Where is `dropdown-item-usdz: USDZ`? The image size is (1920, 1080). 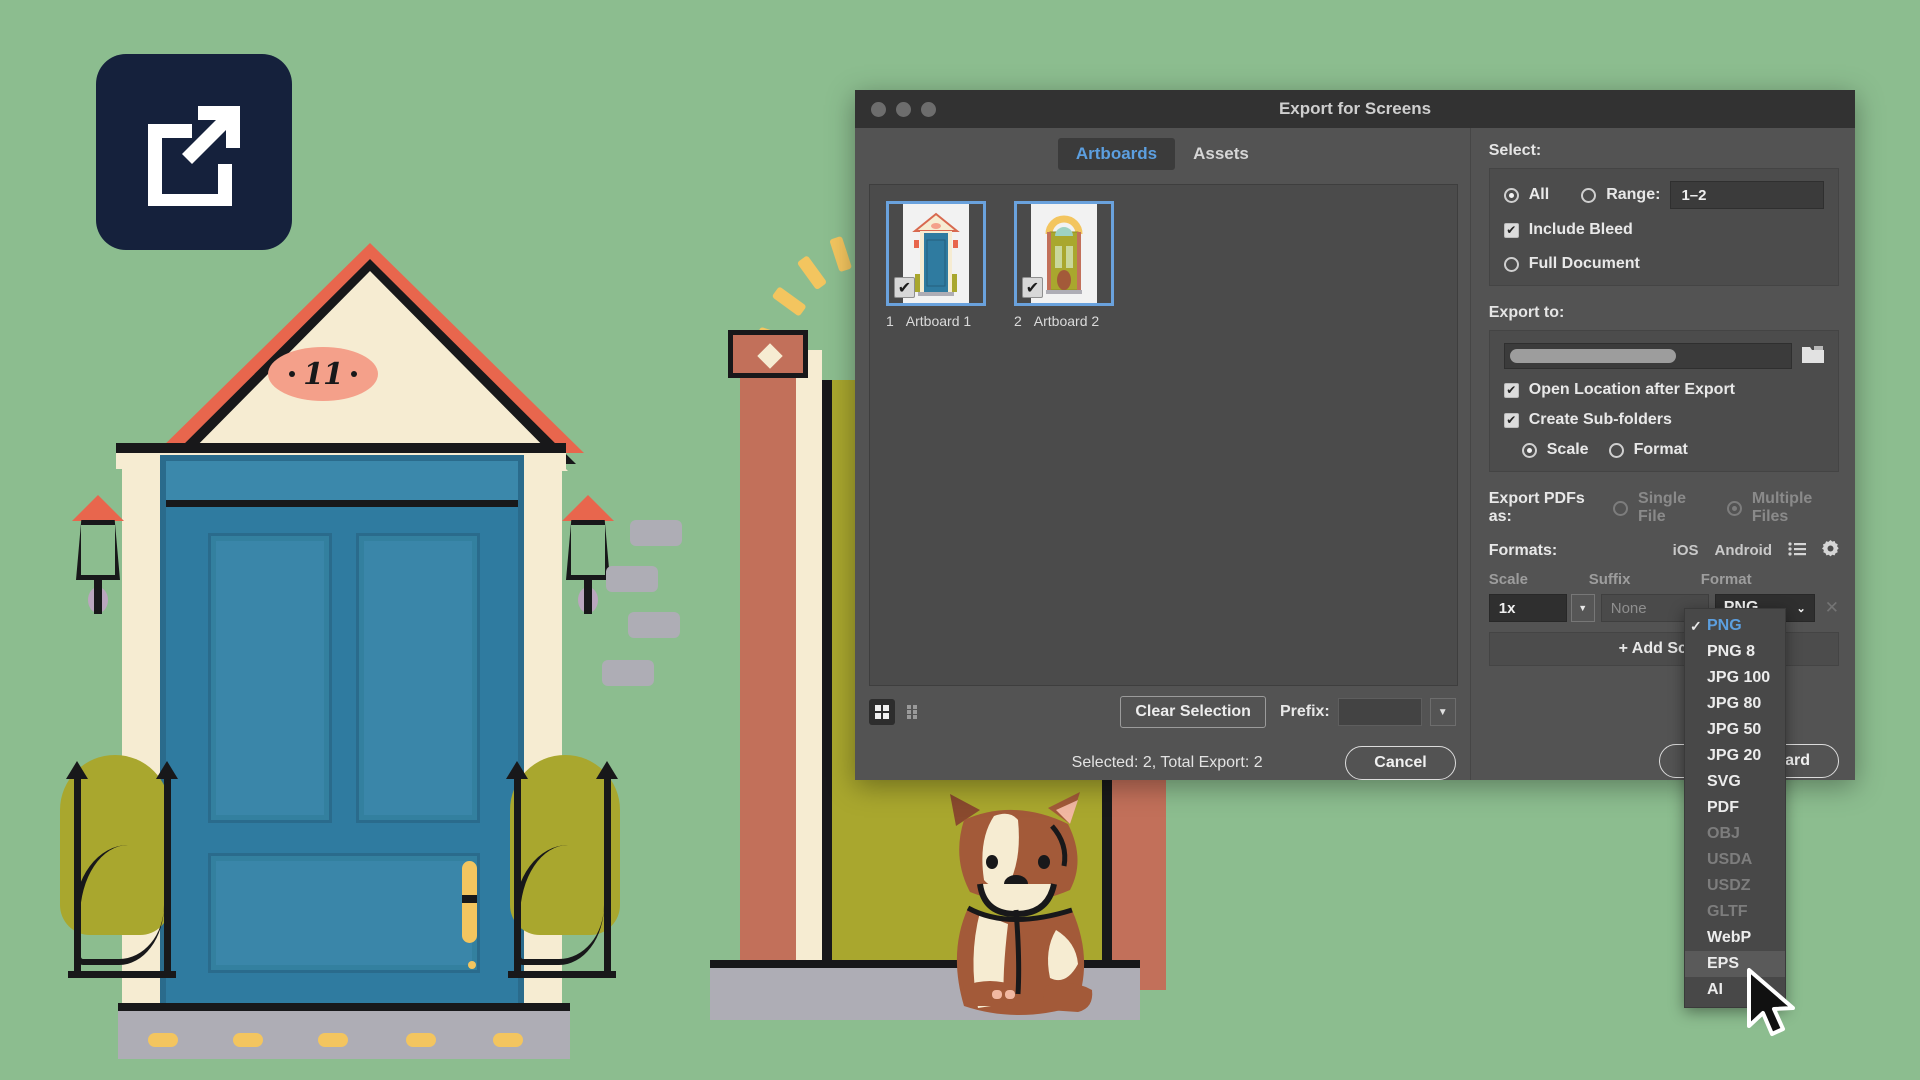 dropdown-item-usdz: USDZ is located at coordinates (1729, 885).